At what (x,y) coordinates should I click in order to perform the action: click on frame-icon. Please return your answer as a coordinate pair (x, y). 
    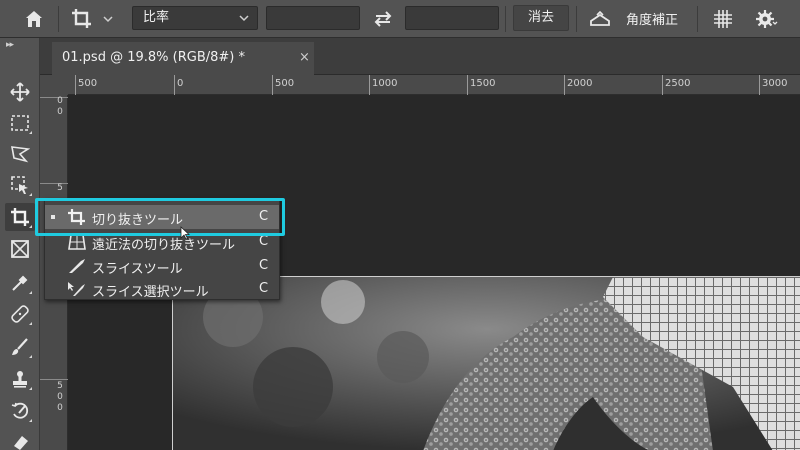
    Looking at the image, I should click on (20, 249).